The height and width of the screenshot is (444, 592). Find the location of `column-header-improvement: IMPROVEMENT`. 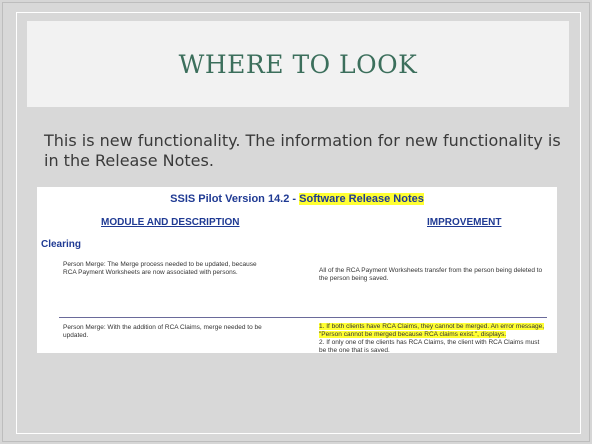

column-header-improvement: IMPROVEMENT is located at coordinates (464, 222).